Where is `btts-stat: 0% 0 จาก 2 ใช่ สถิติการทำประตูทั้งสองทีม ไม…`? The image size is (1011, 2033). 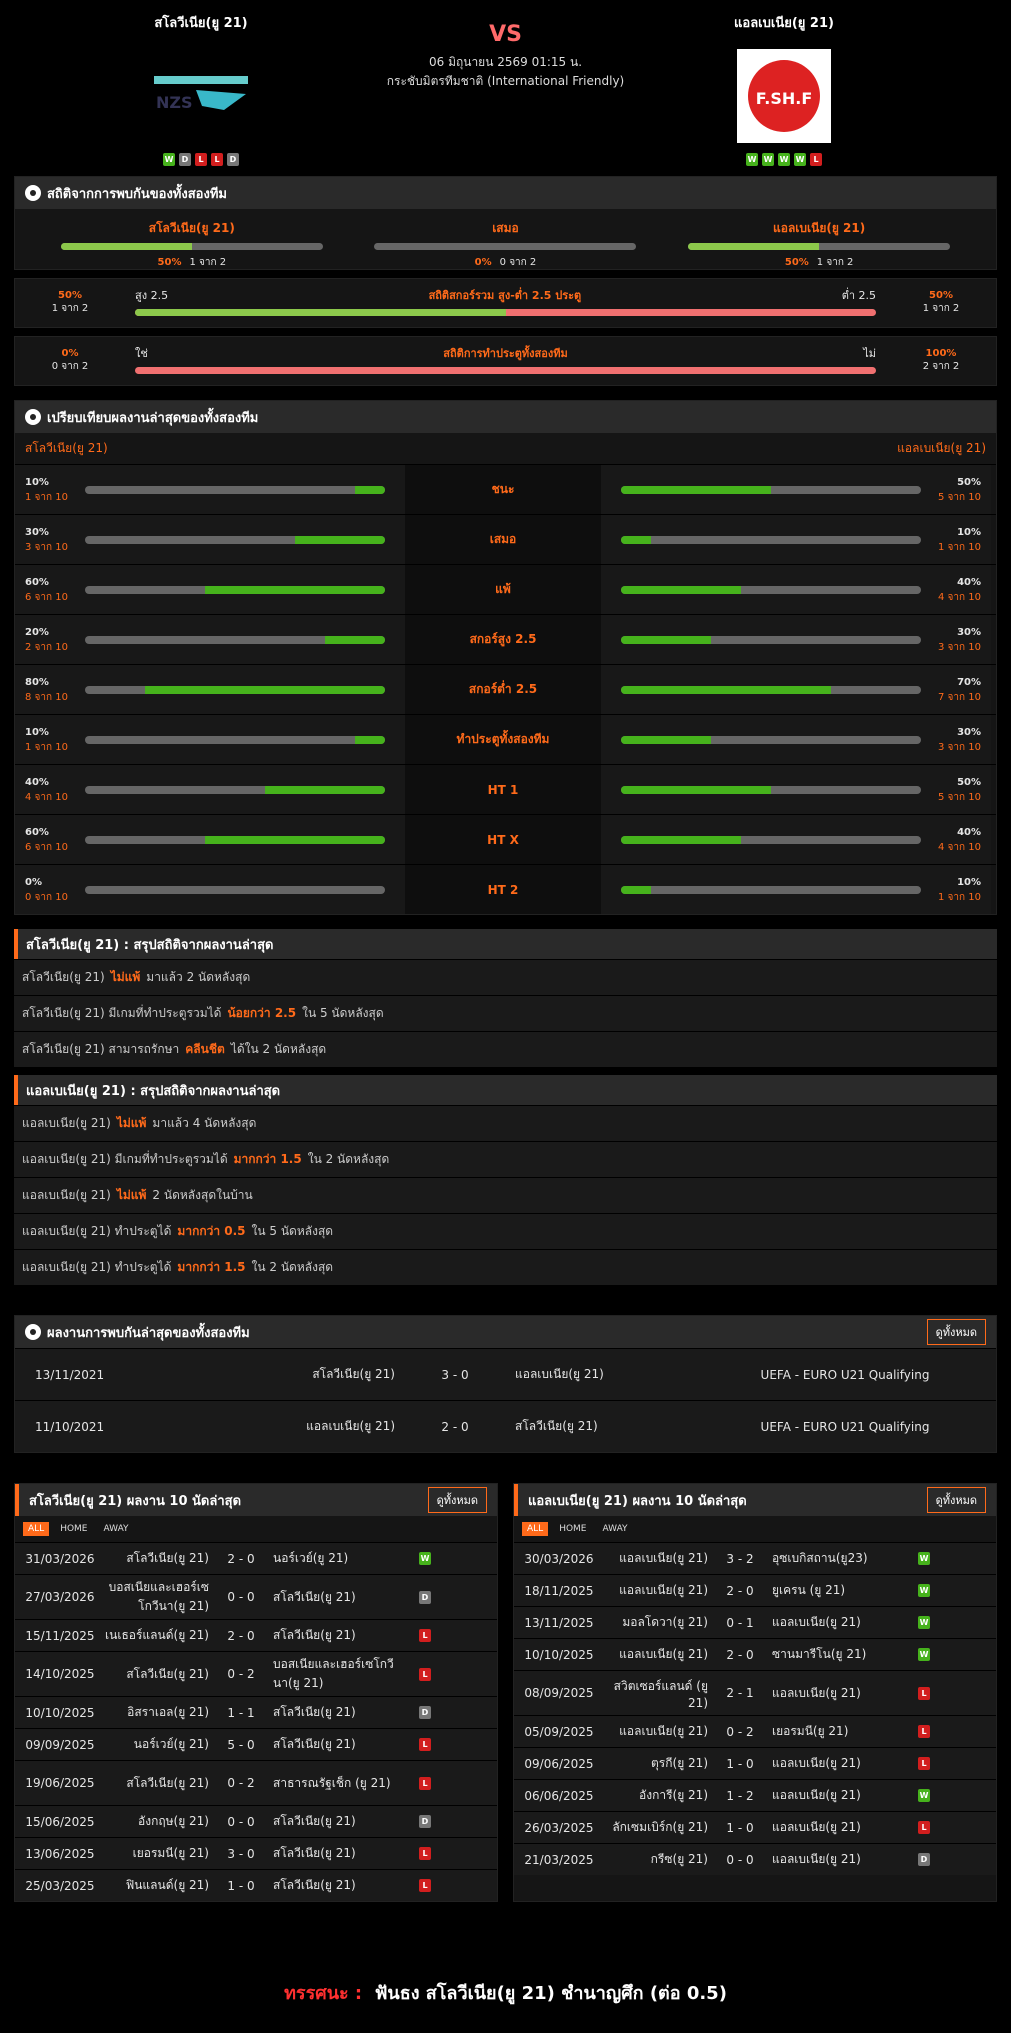 btts-stat: 0% 0 จาก 2 ใช่ สถิติการทำประตูทั้งสองทีม ไม… is located at coordinates (505, 361).